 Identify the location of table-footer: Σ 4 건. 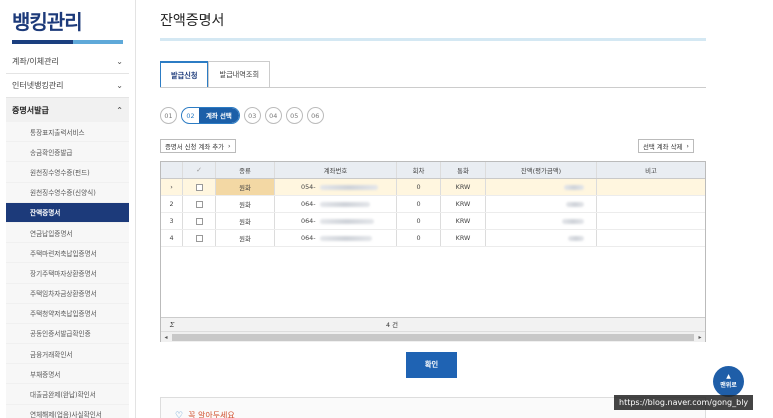
(433, 324).